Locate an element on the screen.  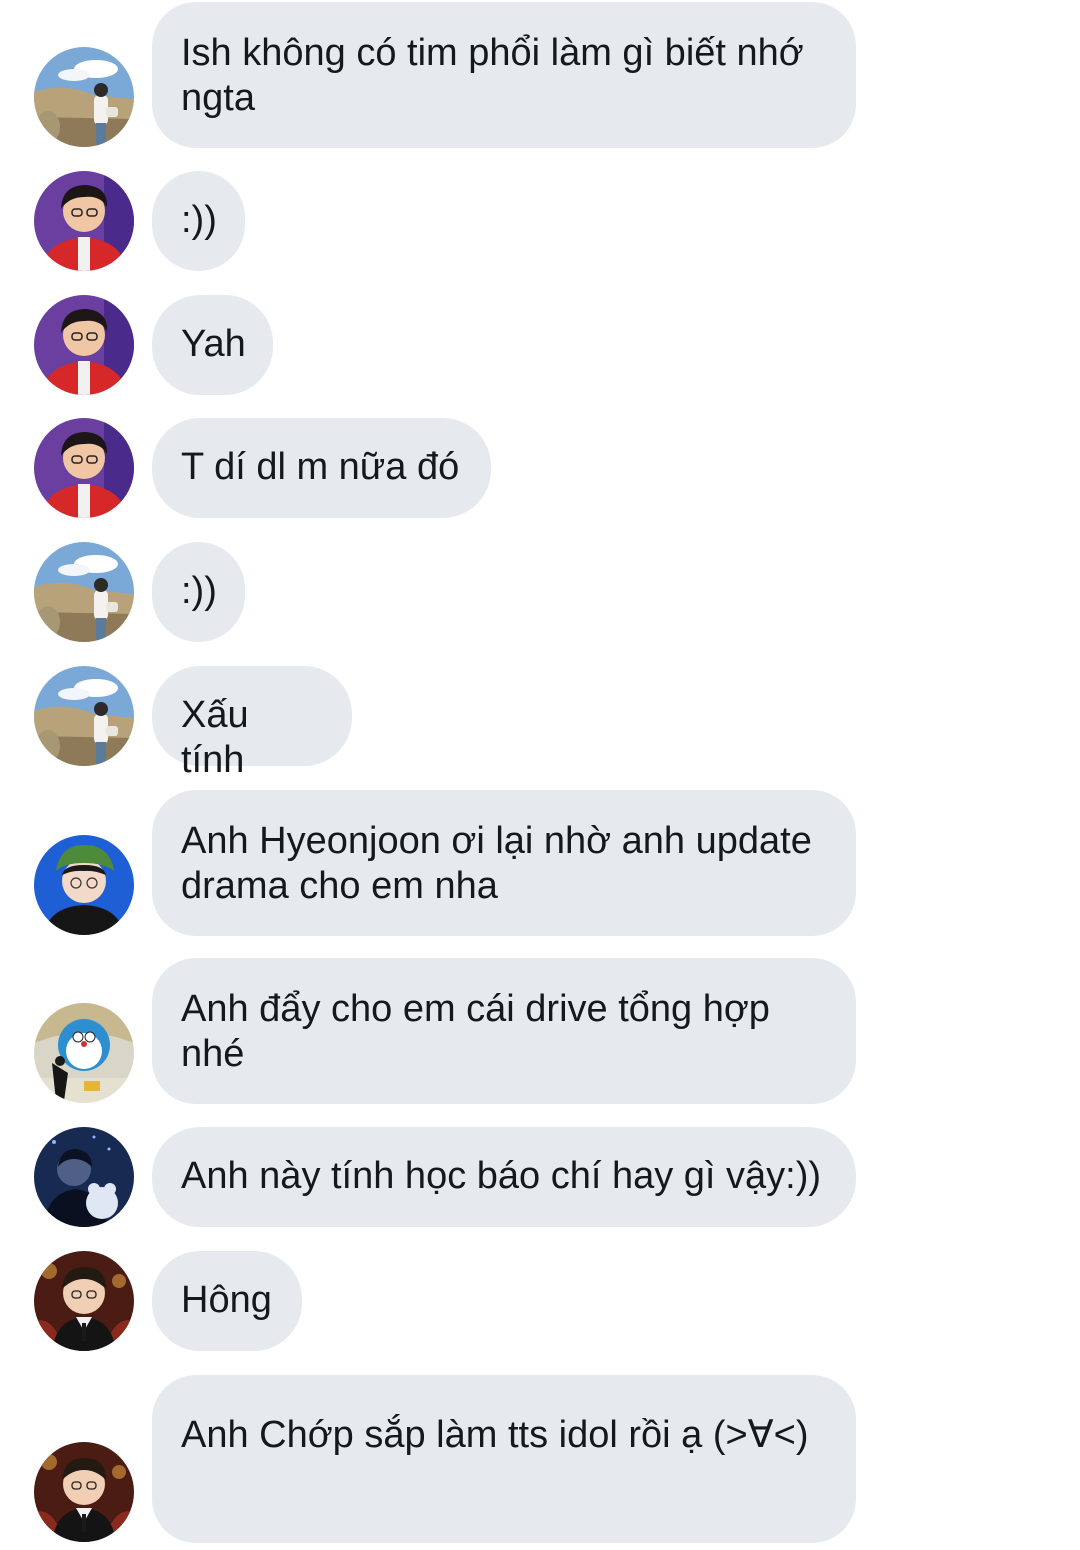
night-plush-avatar-icon is located at coordinates (84, 1177).